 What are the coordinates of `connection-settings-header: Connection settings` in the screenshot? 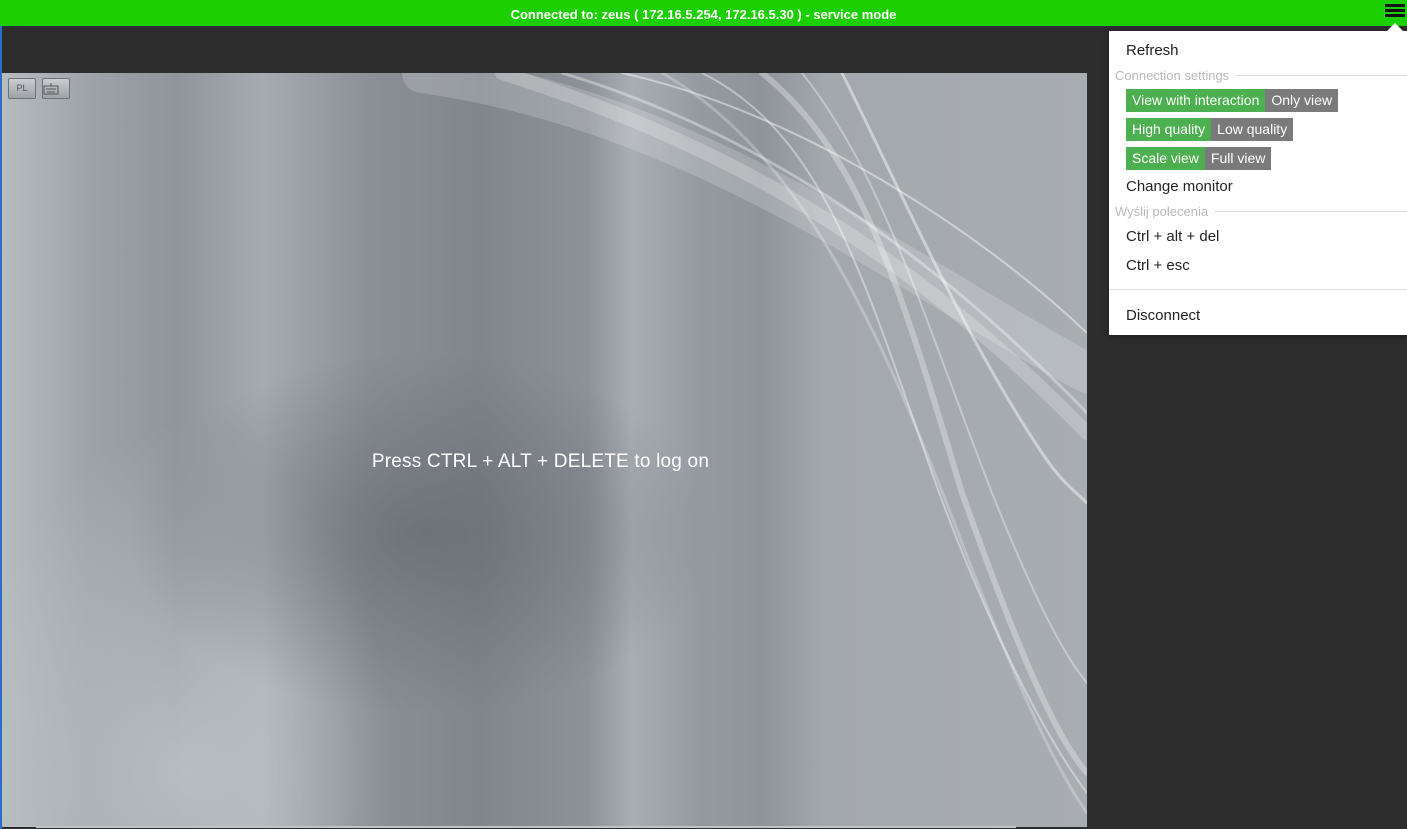 It's located at (1261, 75).